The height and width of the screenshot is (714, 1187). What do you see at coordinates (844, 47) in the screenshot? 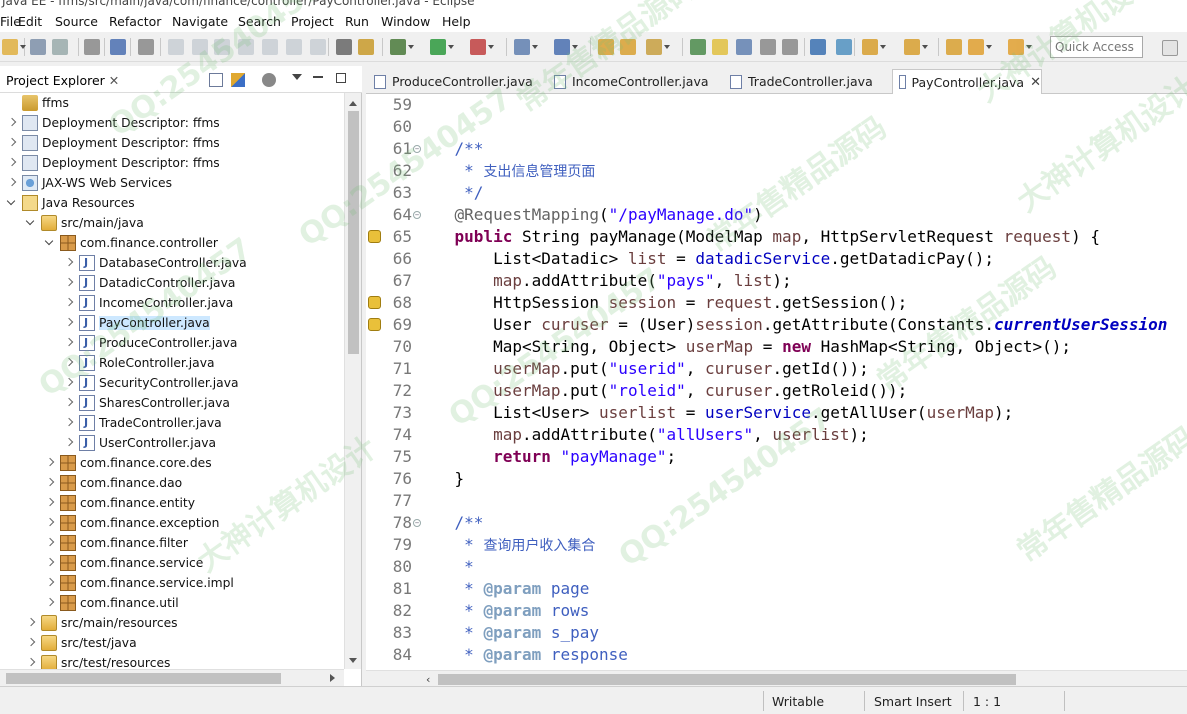
I see `toggle-java-icon` at bounding box center [844, 47].